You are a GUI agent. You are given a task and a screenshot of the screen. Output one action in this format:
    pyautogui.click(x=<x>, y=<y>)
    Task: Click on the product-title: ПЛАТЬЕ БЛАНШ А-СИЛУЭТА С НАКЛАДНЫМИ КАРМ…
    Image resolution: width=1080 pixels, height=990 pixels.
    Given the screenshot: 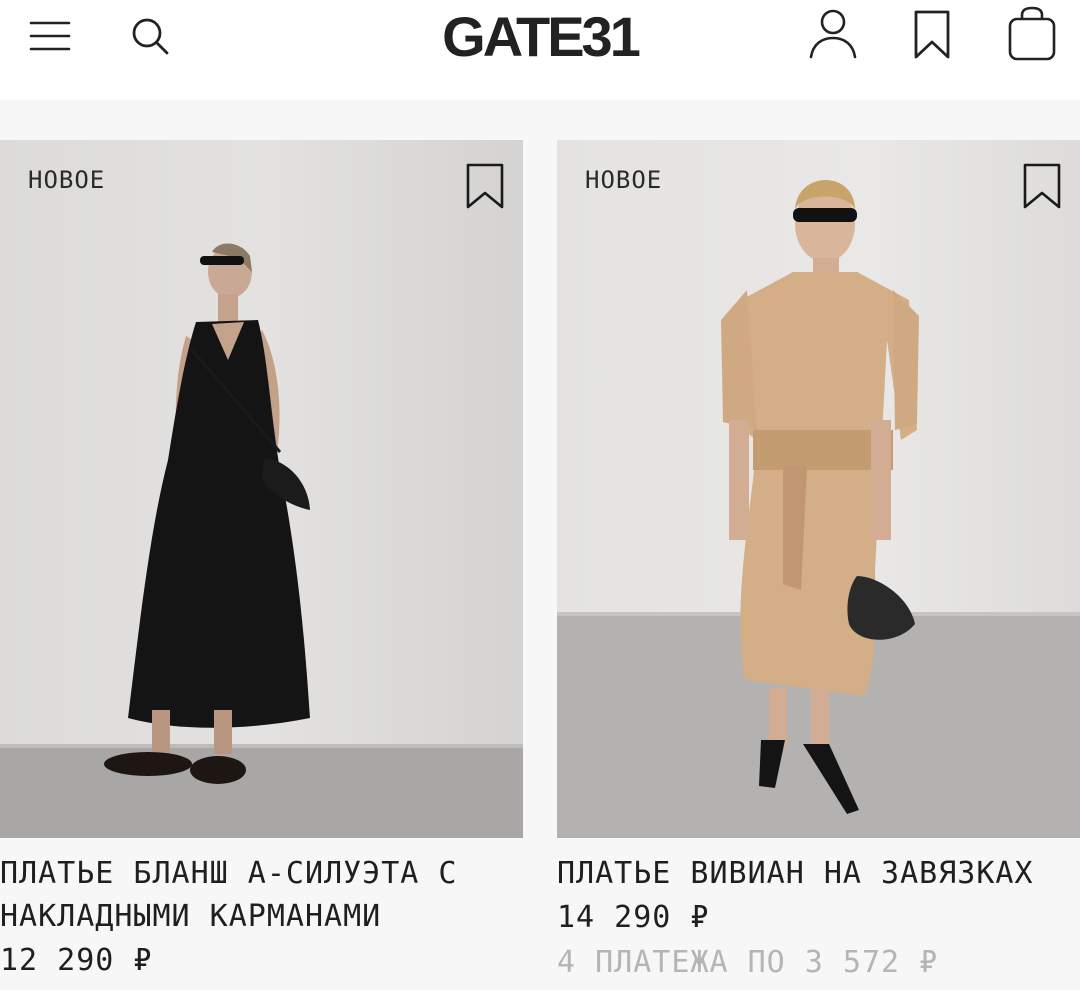 What is the action you would take?
    pyautogui.click(x=261, y=895)
    